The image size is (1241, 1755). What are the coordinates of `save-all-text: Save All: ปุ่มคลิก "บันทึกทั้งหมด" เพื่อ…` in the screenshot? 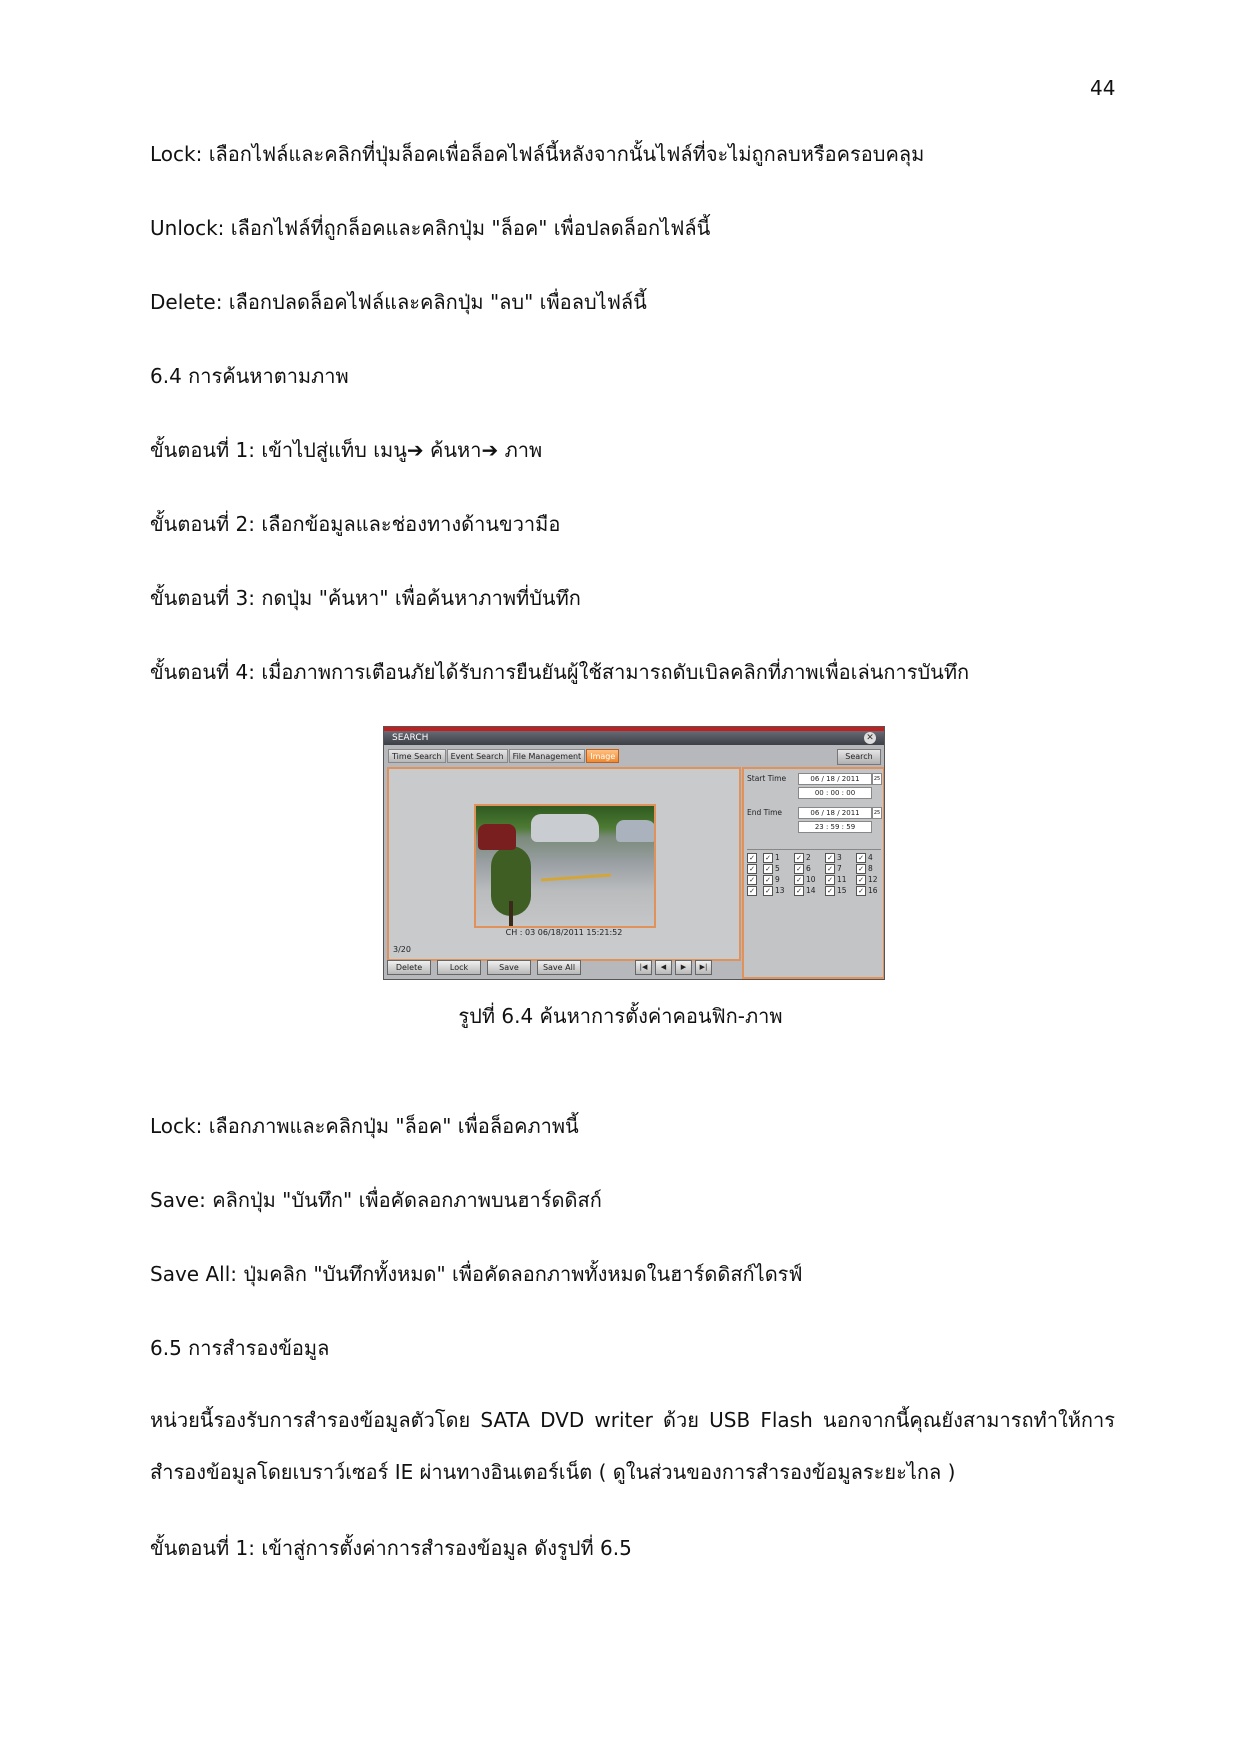 It's located at (476, 1274).